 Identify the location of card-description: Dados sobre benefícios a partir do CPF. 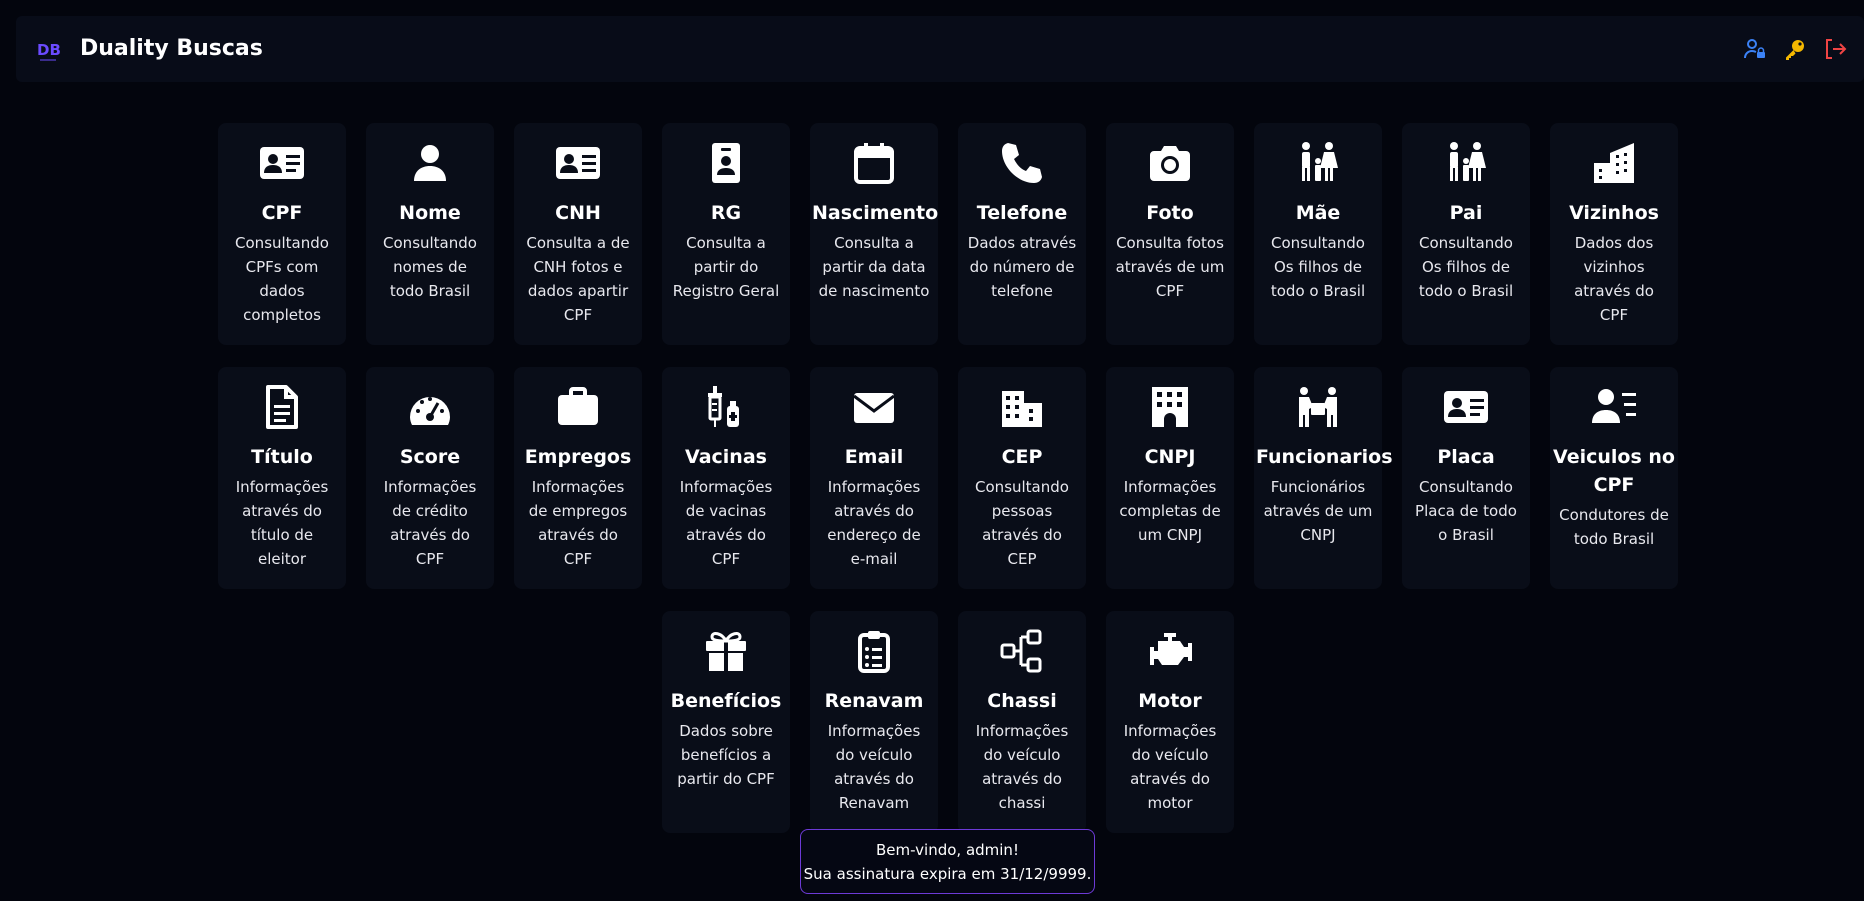
(726, 755).